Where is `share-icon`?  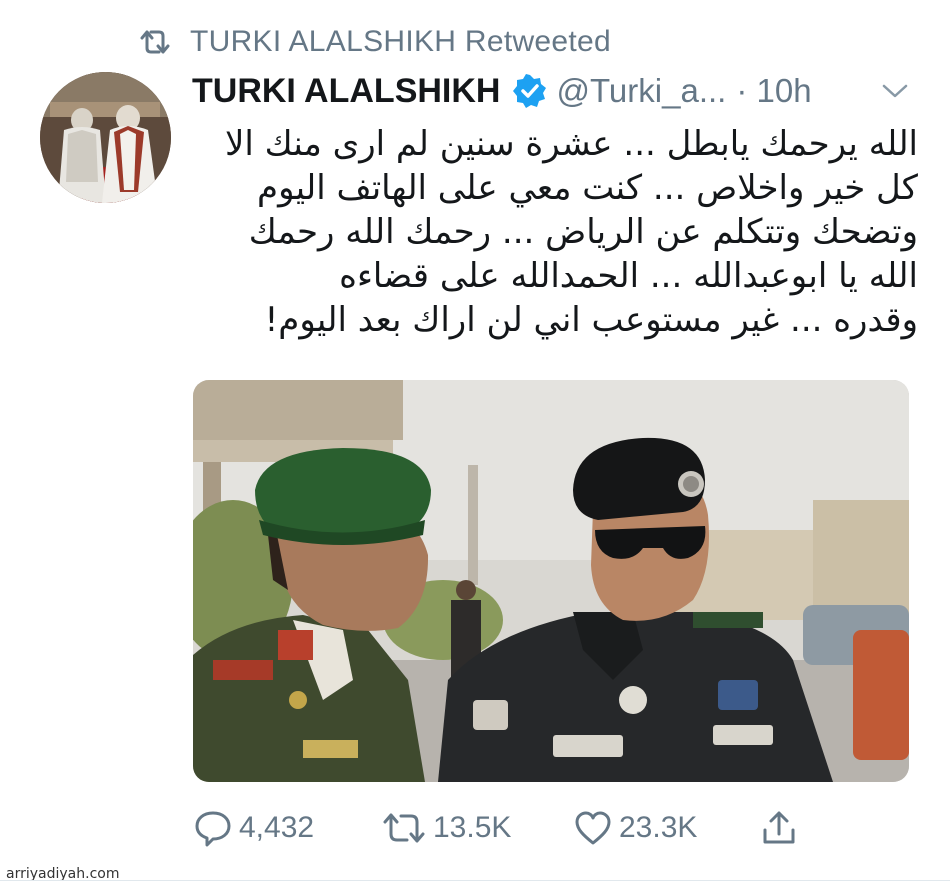 share-icon is located at coordinates (779, 827).